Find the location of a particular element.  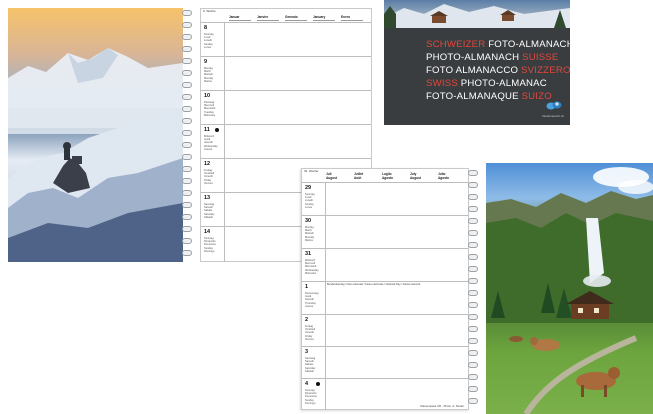

cover-text: FOTO ALMANACCO is located at coordinates (474, 70).